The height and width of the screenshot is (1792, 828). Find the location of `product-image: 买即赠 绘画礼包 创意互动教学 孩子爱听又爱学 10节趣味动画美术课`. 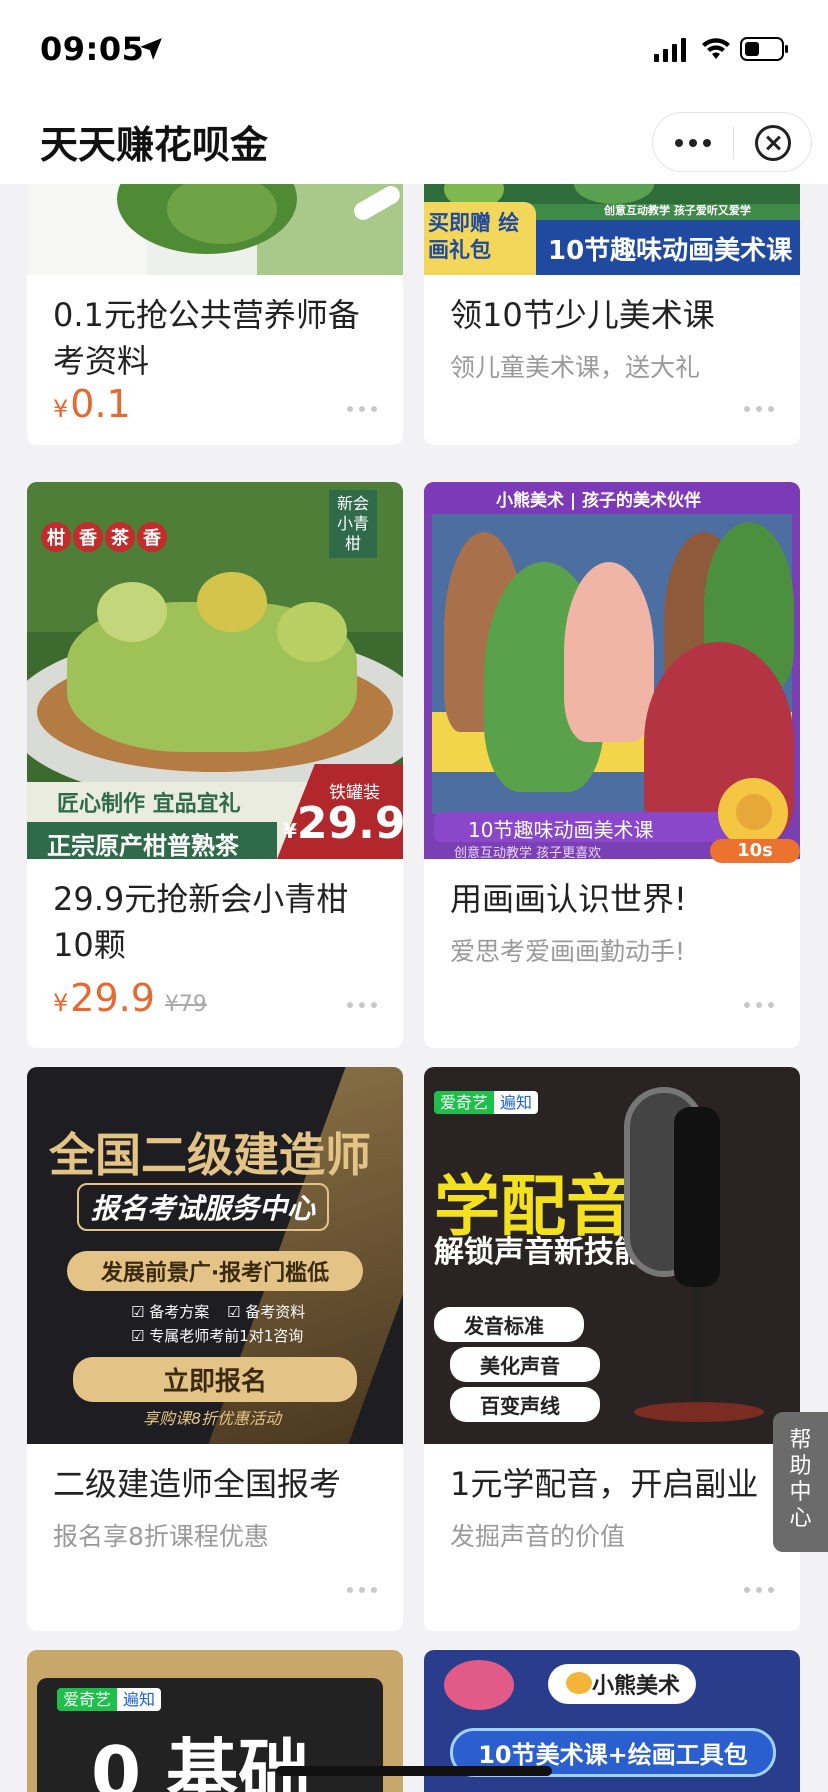

product-image: 买即赠 绘画礼包 创意互动教学 孩子爱听又爱学 10节趣味动画美术课 is located at coordinates (612, 229).